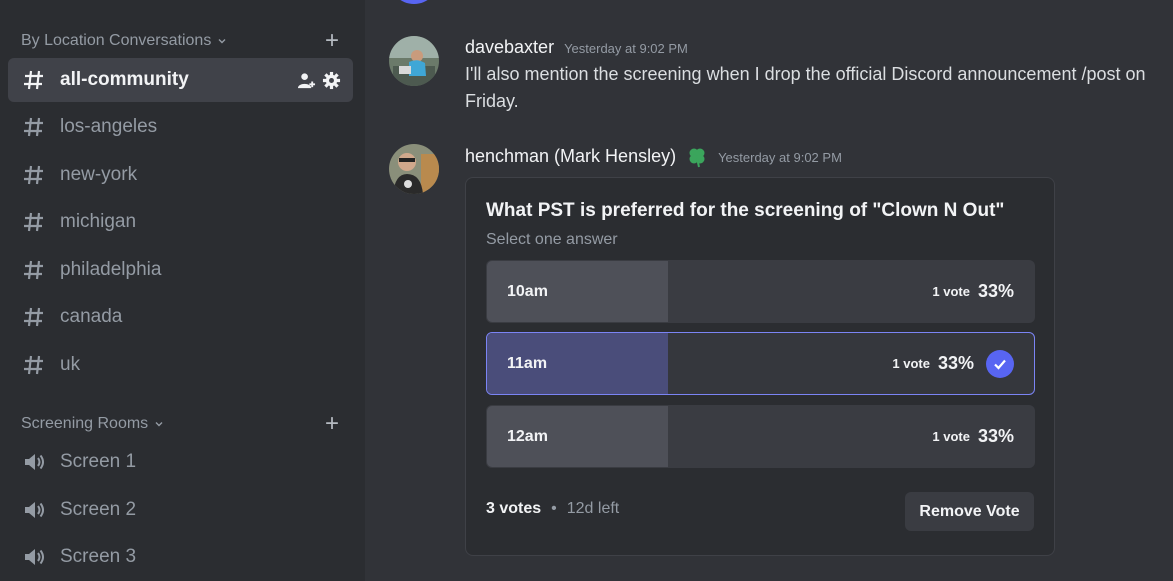  I want to click on voice-channel-screen-2: Screen 2, so click(180, 510).